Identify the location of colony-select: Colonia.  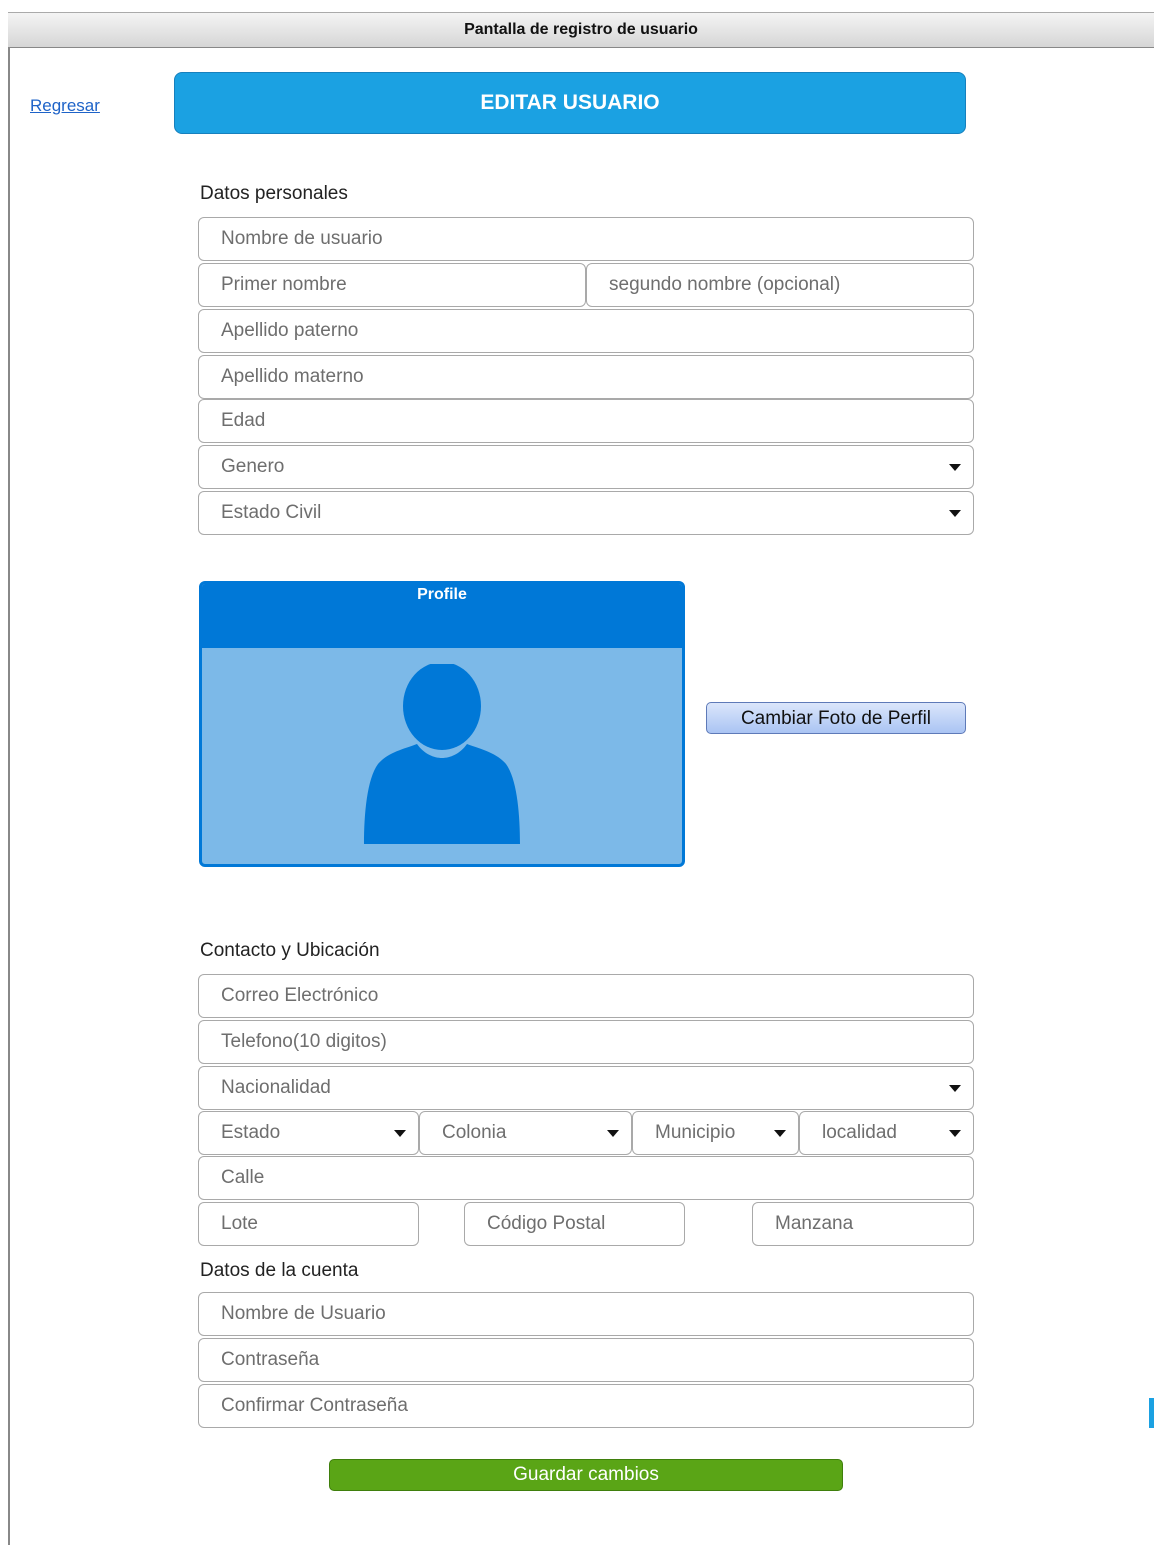
(525, 1133).